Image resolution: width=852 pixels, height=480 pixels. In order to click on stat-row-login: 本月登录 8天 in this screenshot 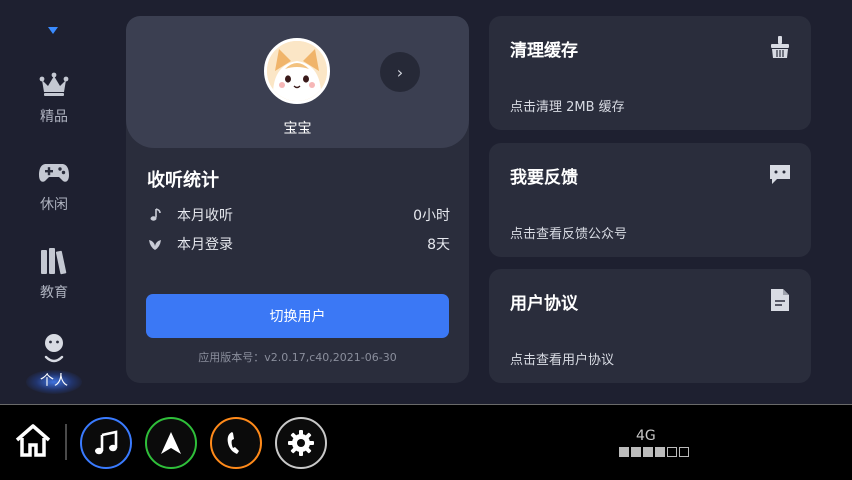, I will do `click(298, 244)`.